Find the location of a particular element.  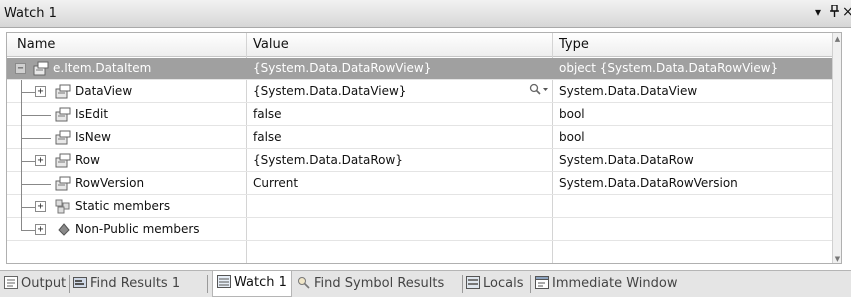

tab-locals: Locals is located at coordinates (494, 286).